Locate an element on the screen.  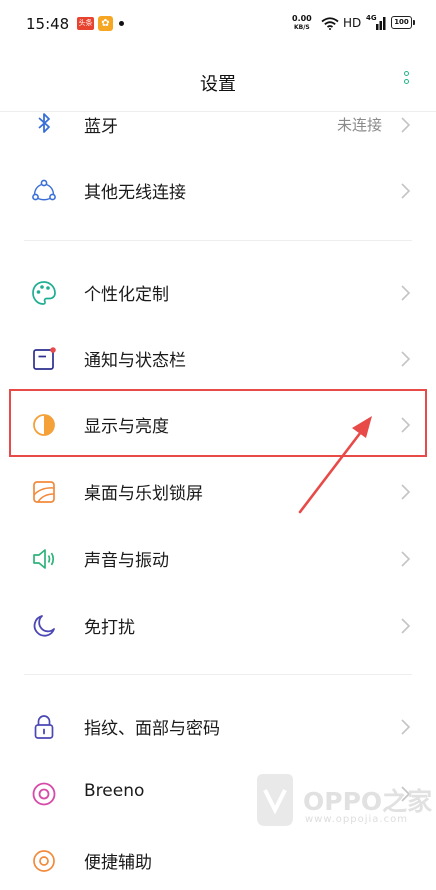
oppo-logo-icon is located at coordinates (275, 800).